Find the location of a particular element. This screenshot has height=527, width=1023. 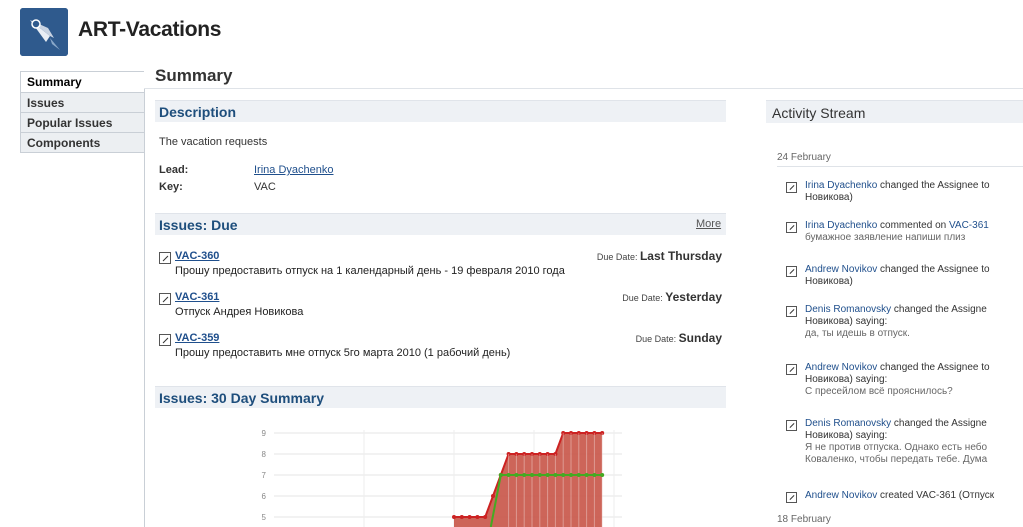

due-date-value: Last Thursday is located at coordinates (680, 256).